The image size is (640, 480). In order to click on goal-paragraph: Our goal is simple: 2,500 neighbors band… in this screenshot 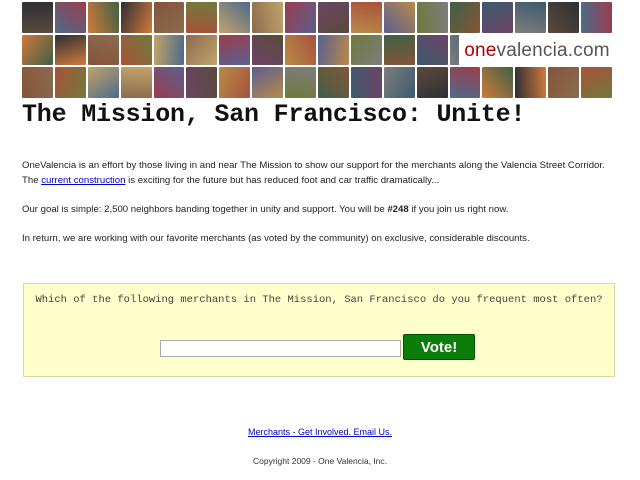, I will do `click(317, 209)`.